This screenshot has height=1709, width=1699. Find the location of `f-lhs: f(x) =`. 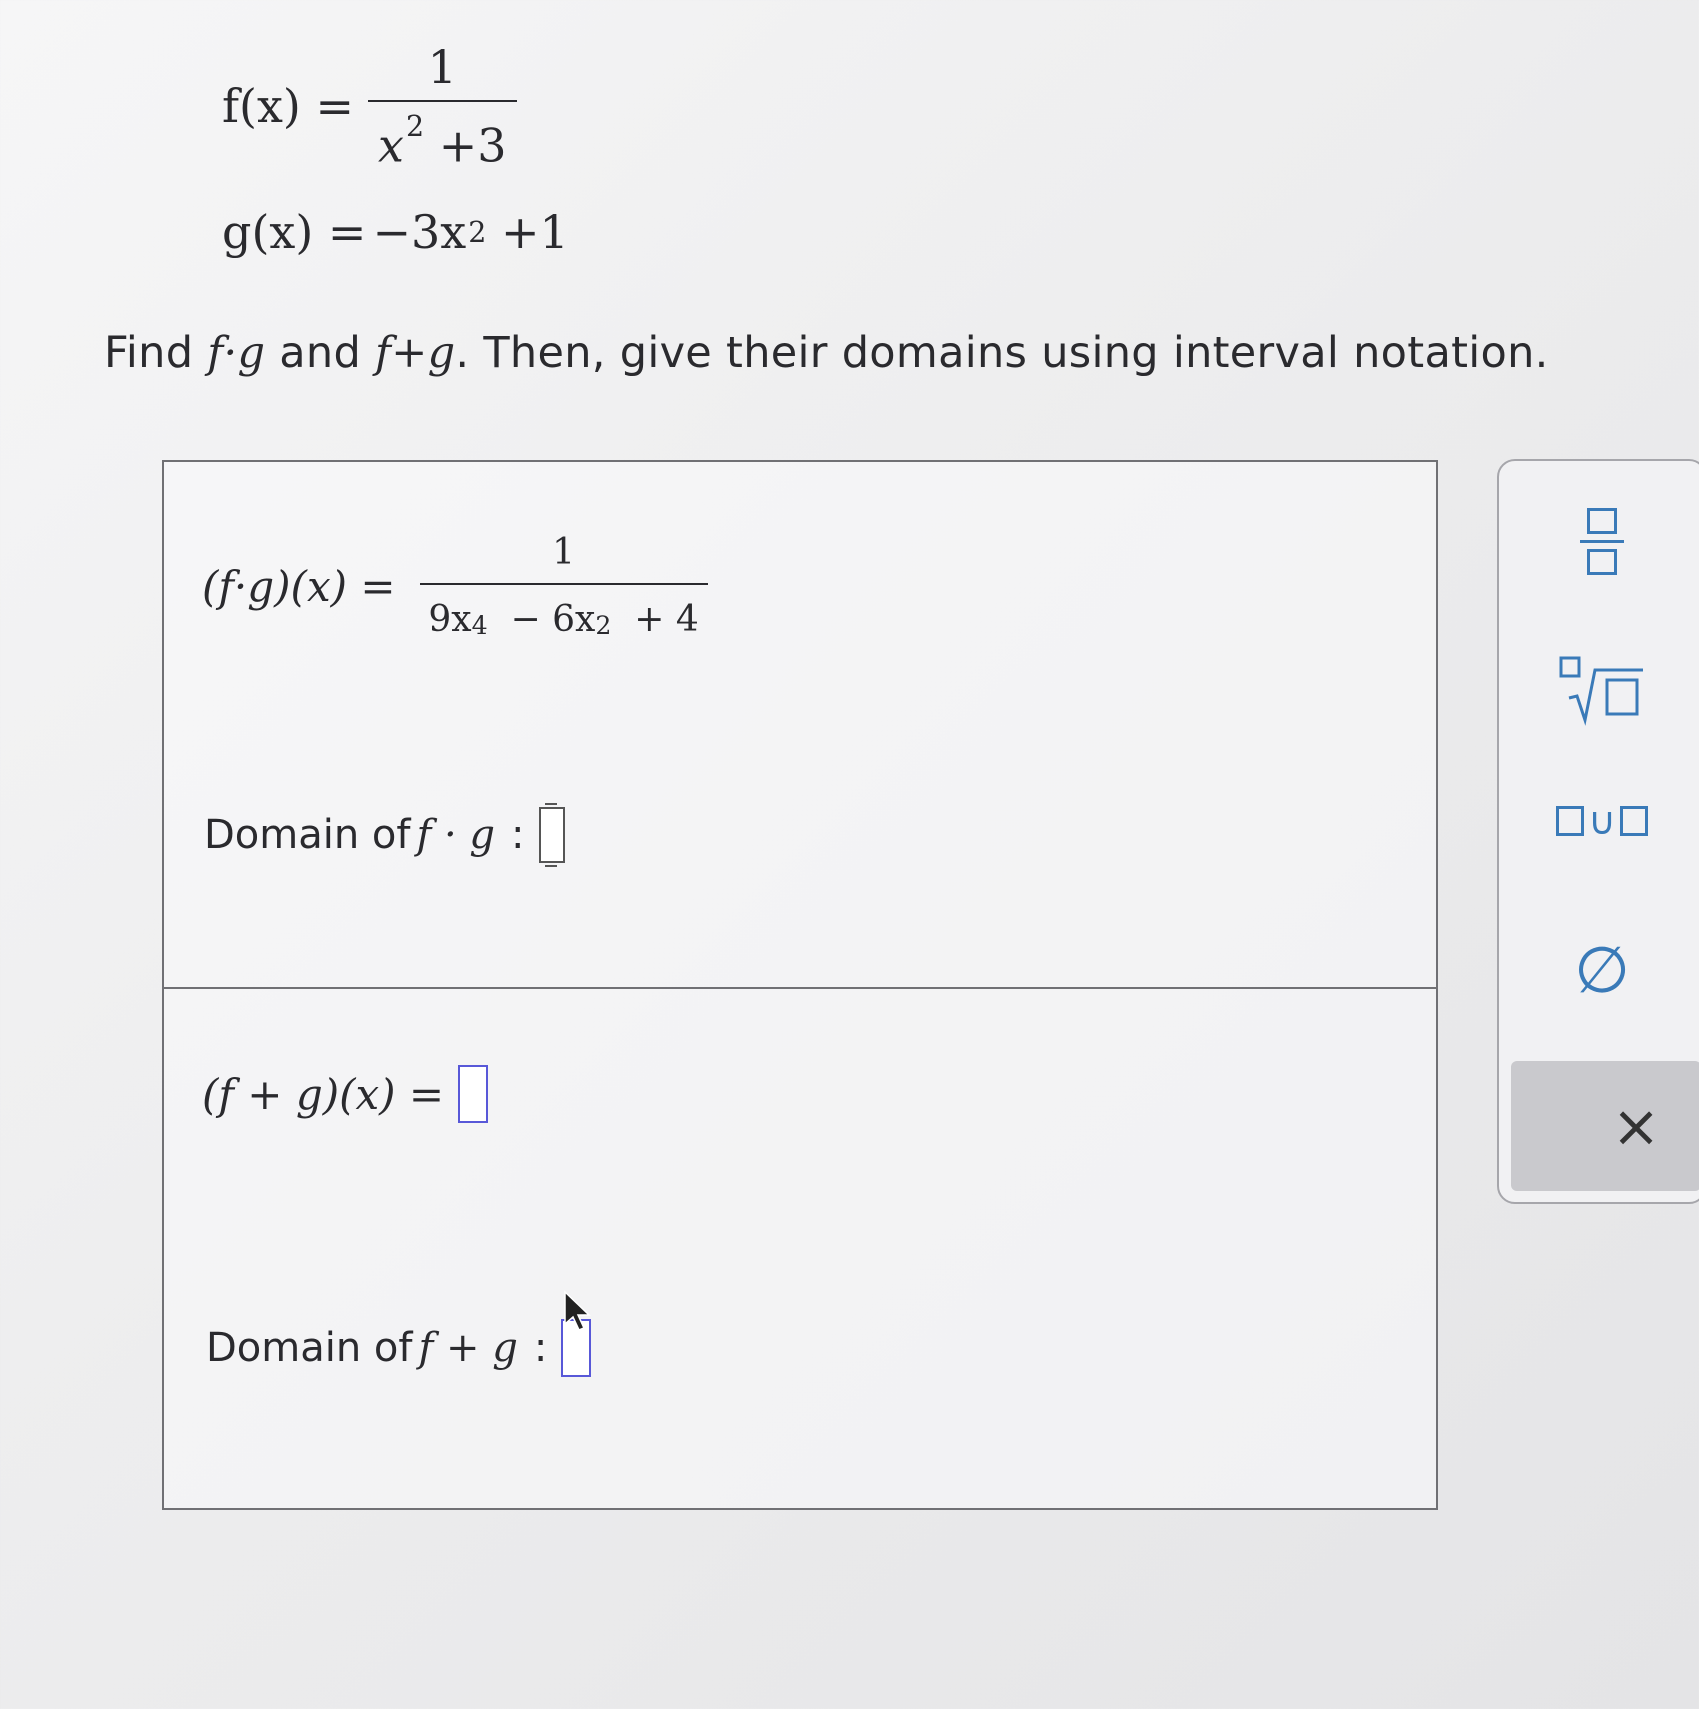

f-lhs: f(x) = is located at coordinates (288, 106).